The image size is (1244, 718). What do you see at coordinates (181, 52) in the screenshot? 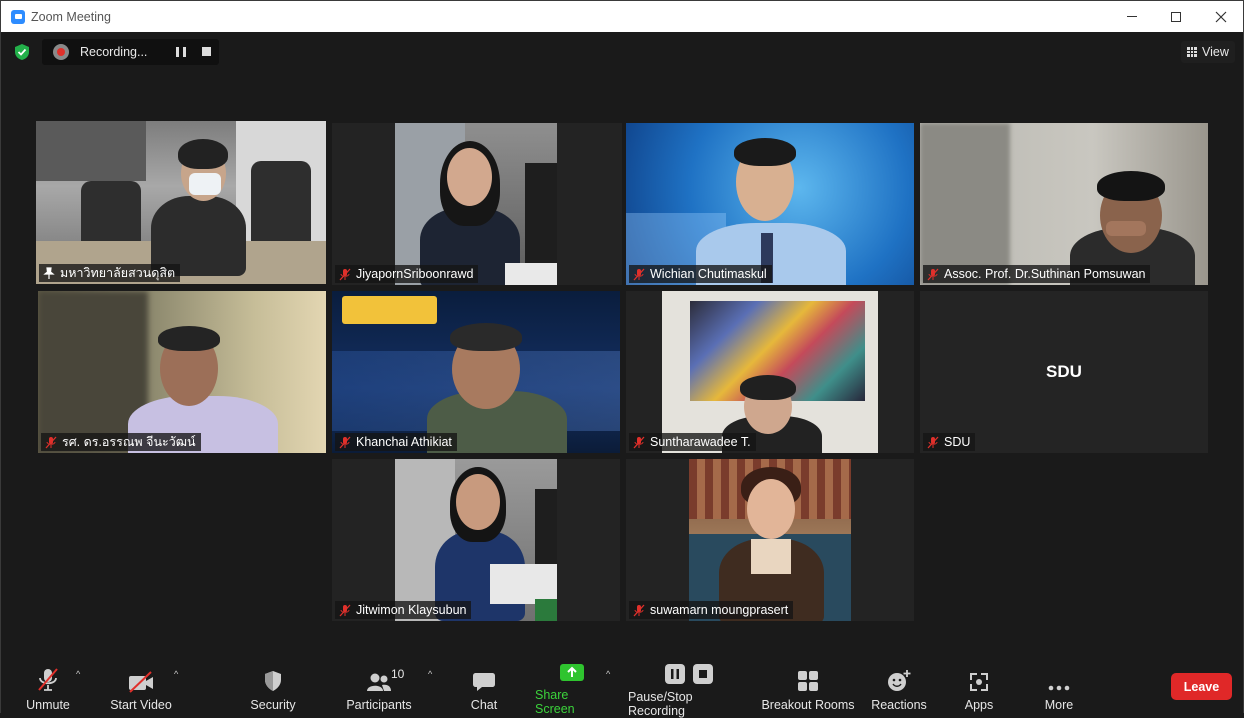
I see `pause-recording-icon` at bounding box center [181, 52].